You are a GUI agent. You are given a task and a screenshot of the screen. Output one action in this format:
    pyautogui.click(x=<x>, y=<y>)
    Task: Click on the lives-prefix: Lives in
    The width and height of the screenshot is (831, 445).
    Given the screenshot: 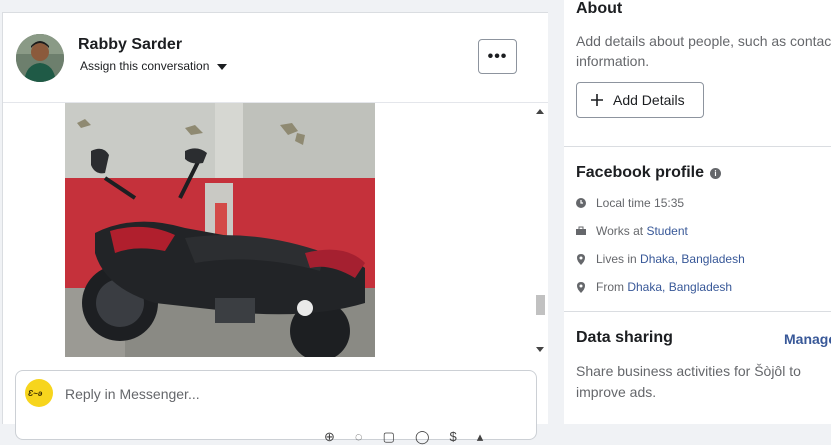 What is the action you would take?
    pyautogui.click(x=618, y=259)
    